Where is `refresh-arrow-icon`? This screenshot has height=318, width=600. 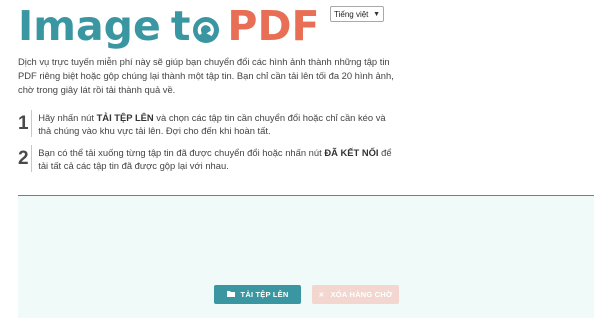
refresh-arrow-icon is located at coordinates (206, 24).